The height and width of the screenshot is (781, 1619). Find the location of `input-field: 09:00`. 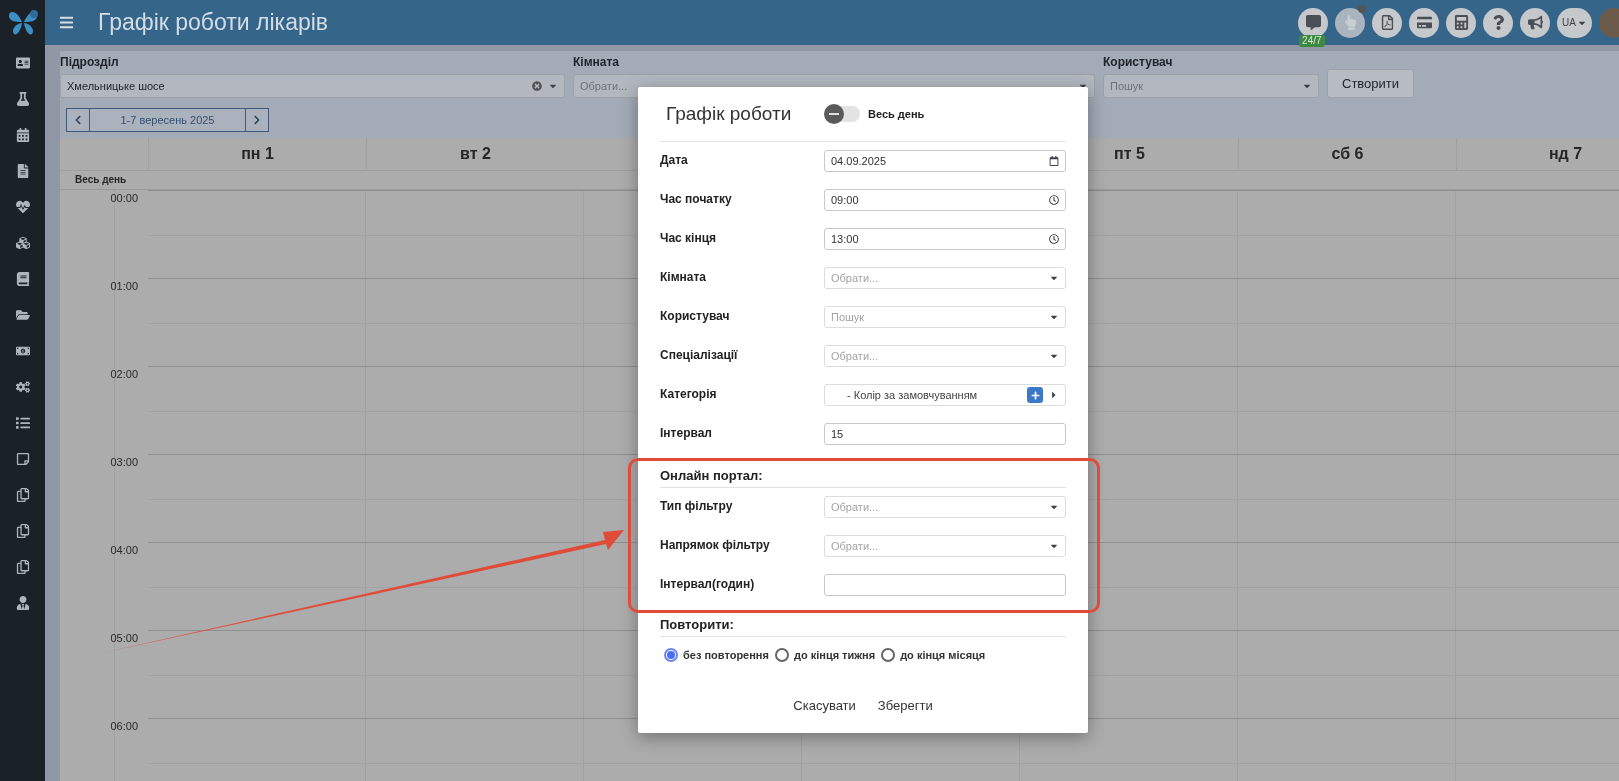

input-field: 09:00 is located at coordinates (945, 200).